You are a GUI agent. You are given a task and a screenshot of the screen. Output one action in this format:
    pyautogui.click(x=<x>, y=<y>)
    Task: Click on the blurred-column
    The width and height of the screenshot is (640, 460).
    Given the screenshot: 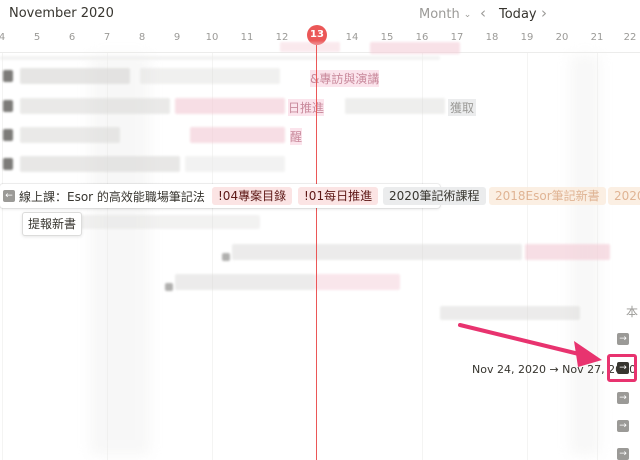 What is the action you would take?
    pyautogui.click(x=120, y=255)
    